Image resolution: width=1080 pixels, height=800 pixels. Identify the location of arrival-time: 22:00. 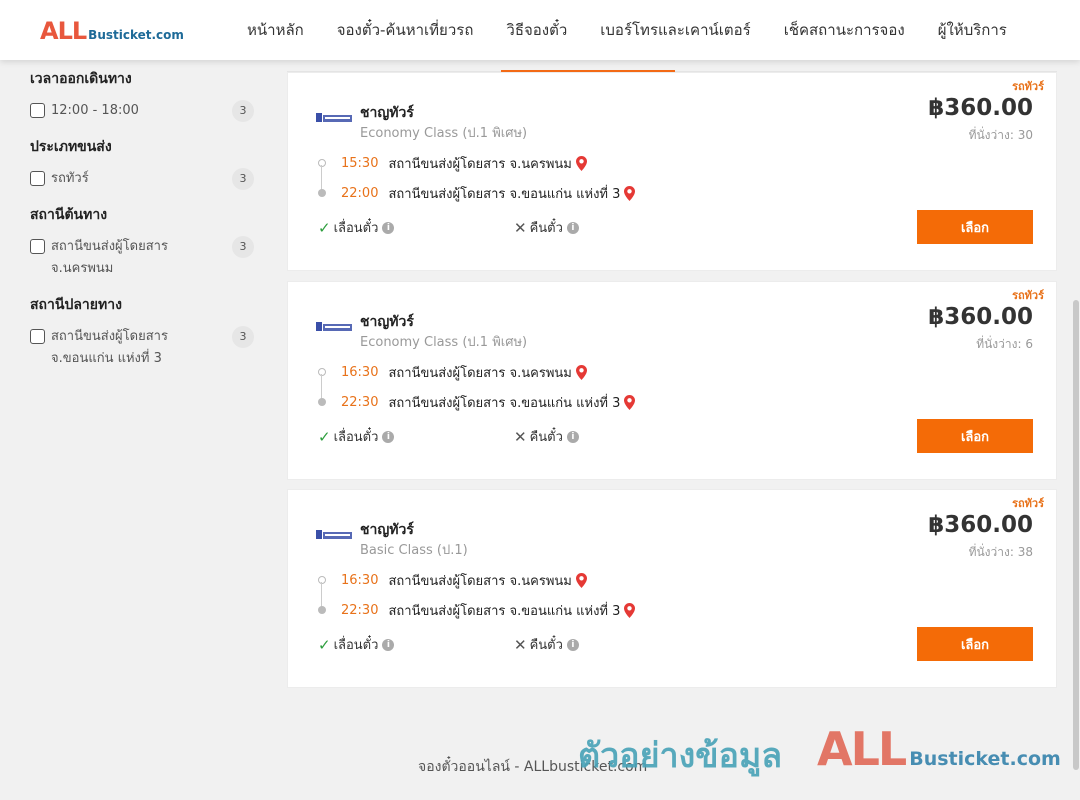
(360, 193).